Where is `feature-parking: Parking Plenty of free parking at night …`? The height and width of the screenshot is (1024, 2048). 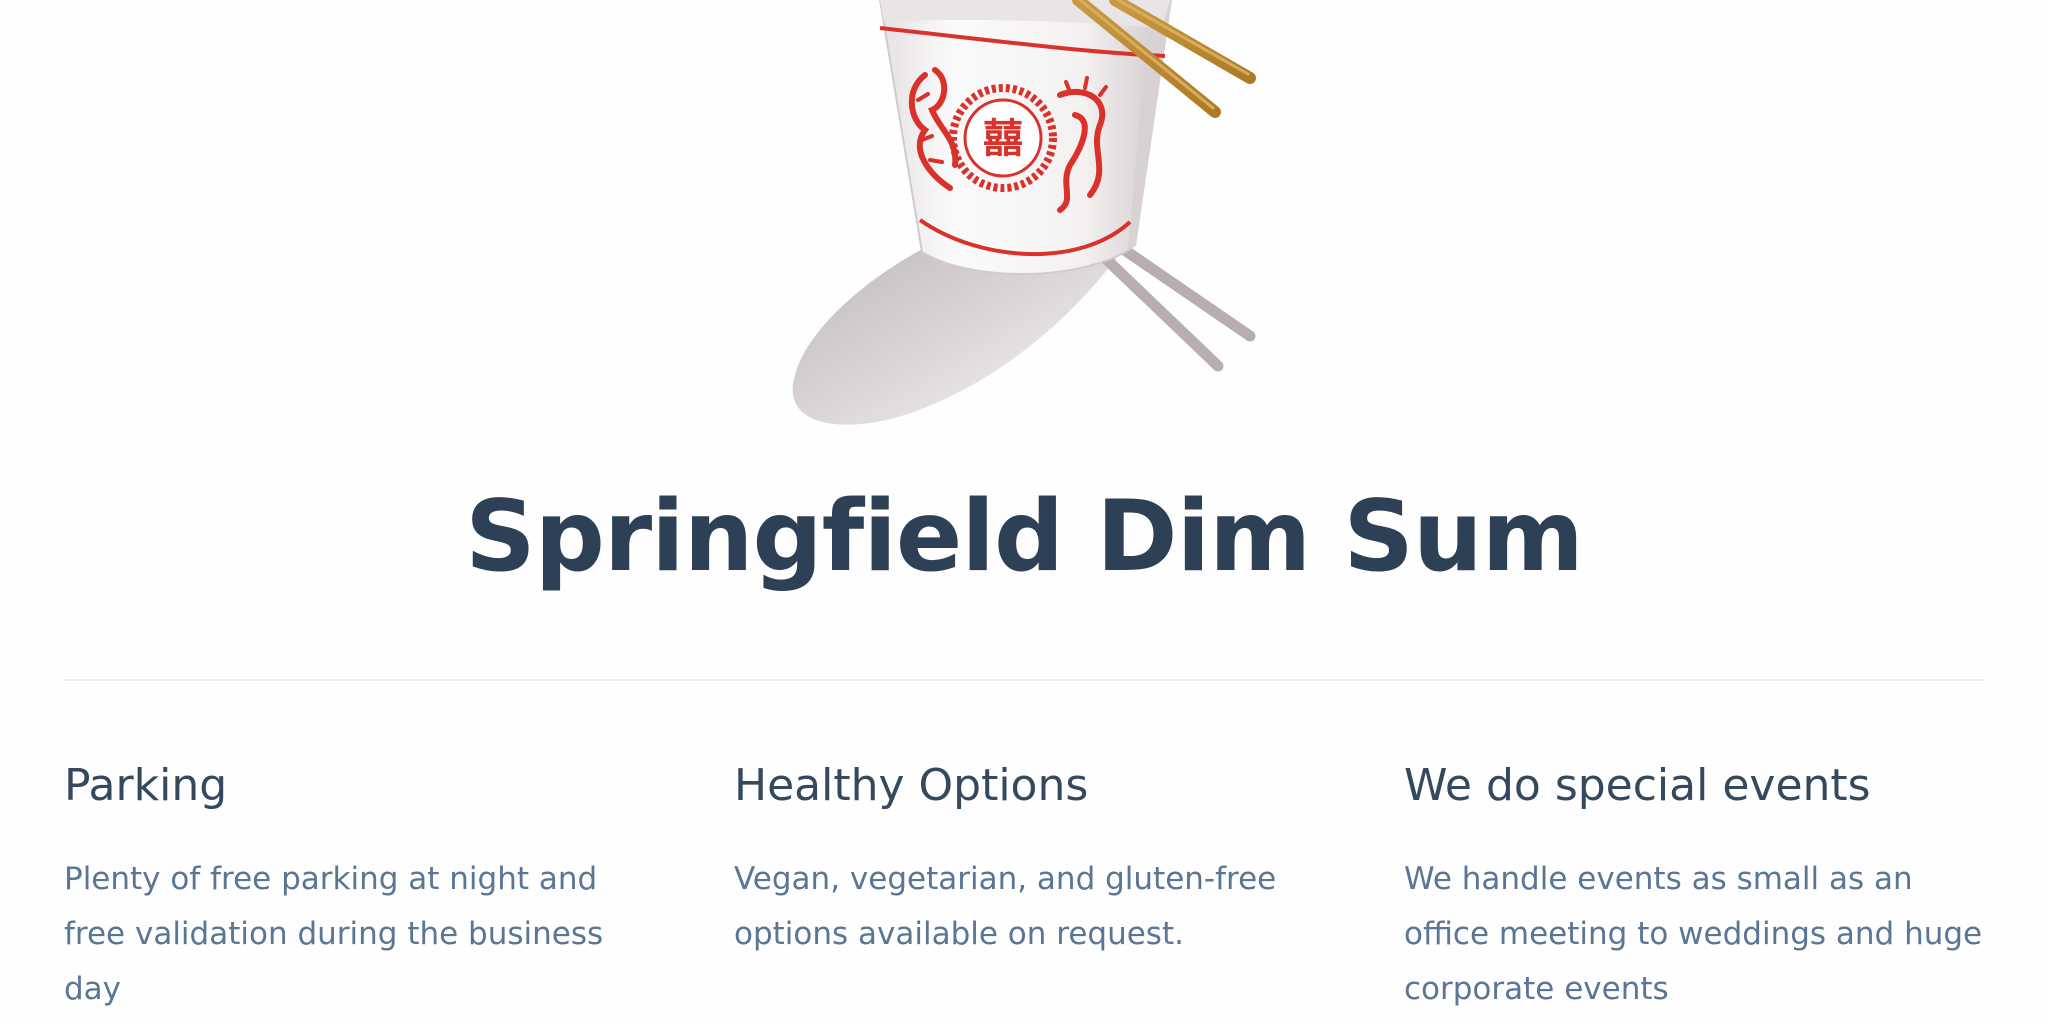
feature-parking: Parking Plenty of free parking at night … is located at coordinates (354, 887).